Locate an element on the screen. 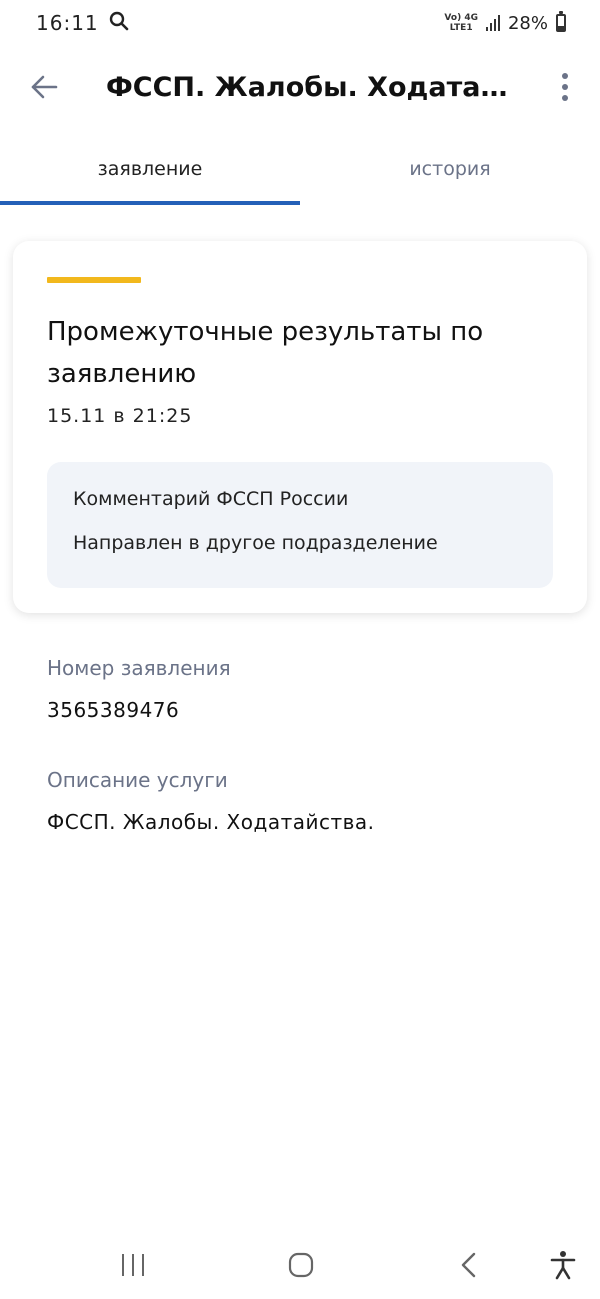 This screenshot has height=1299, width=600. chevron-left-icon is located at coordinates (468, 1264).